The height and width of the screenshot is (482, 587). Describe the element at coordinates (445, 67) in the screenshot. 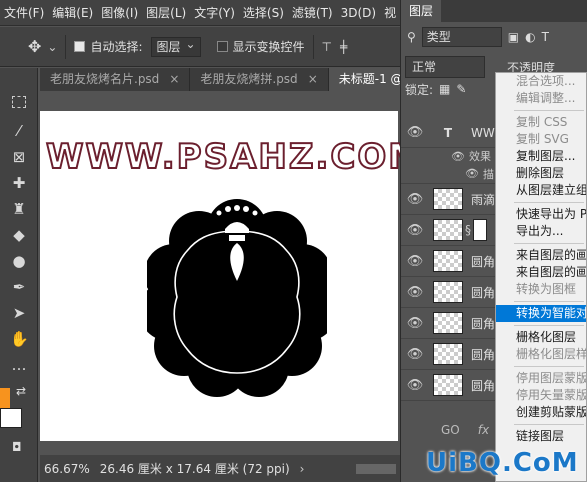

I see `blend-mode-dropdown: 正常` at that location.